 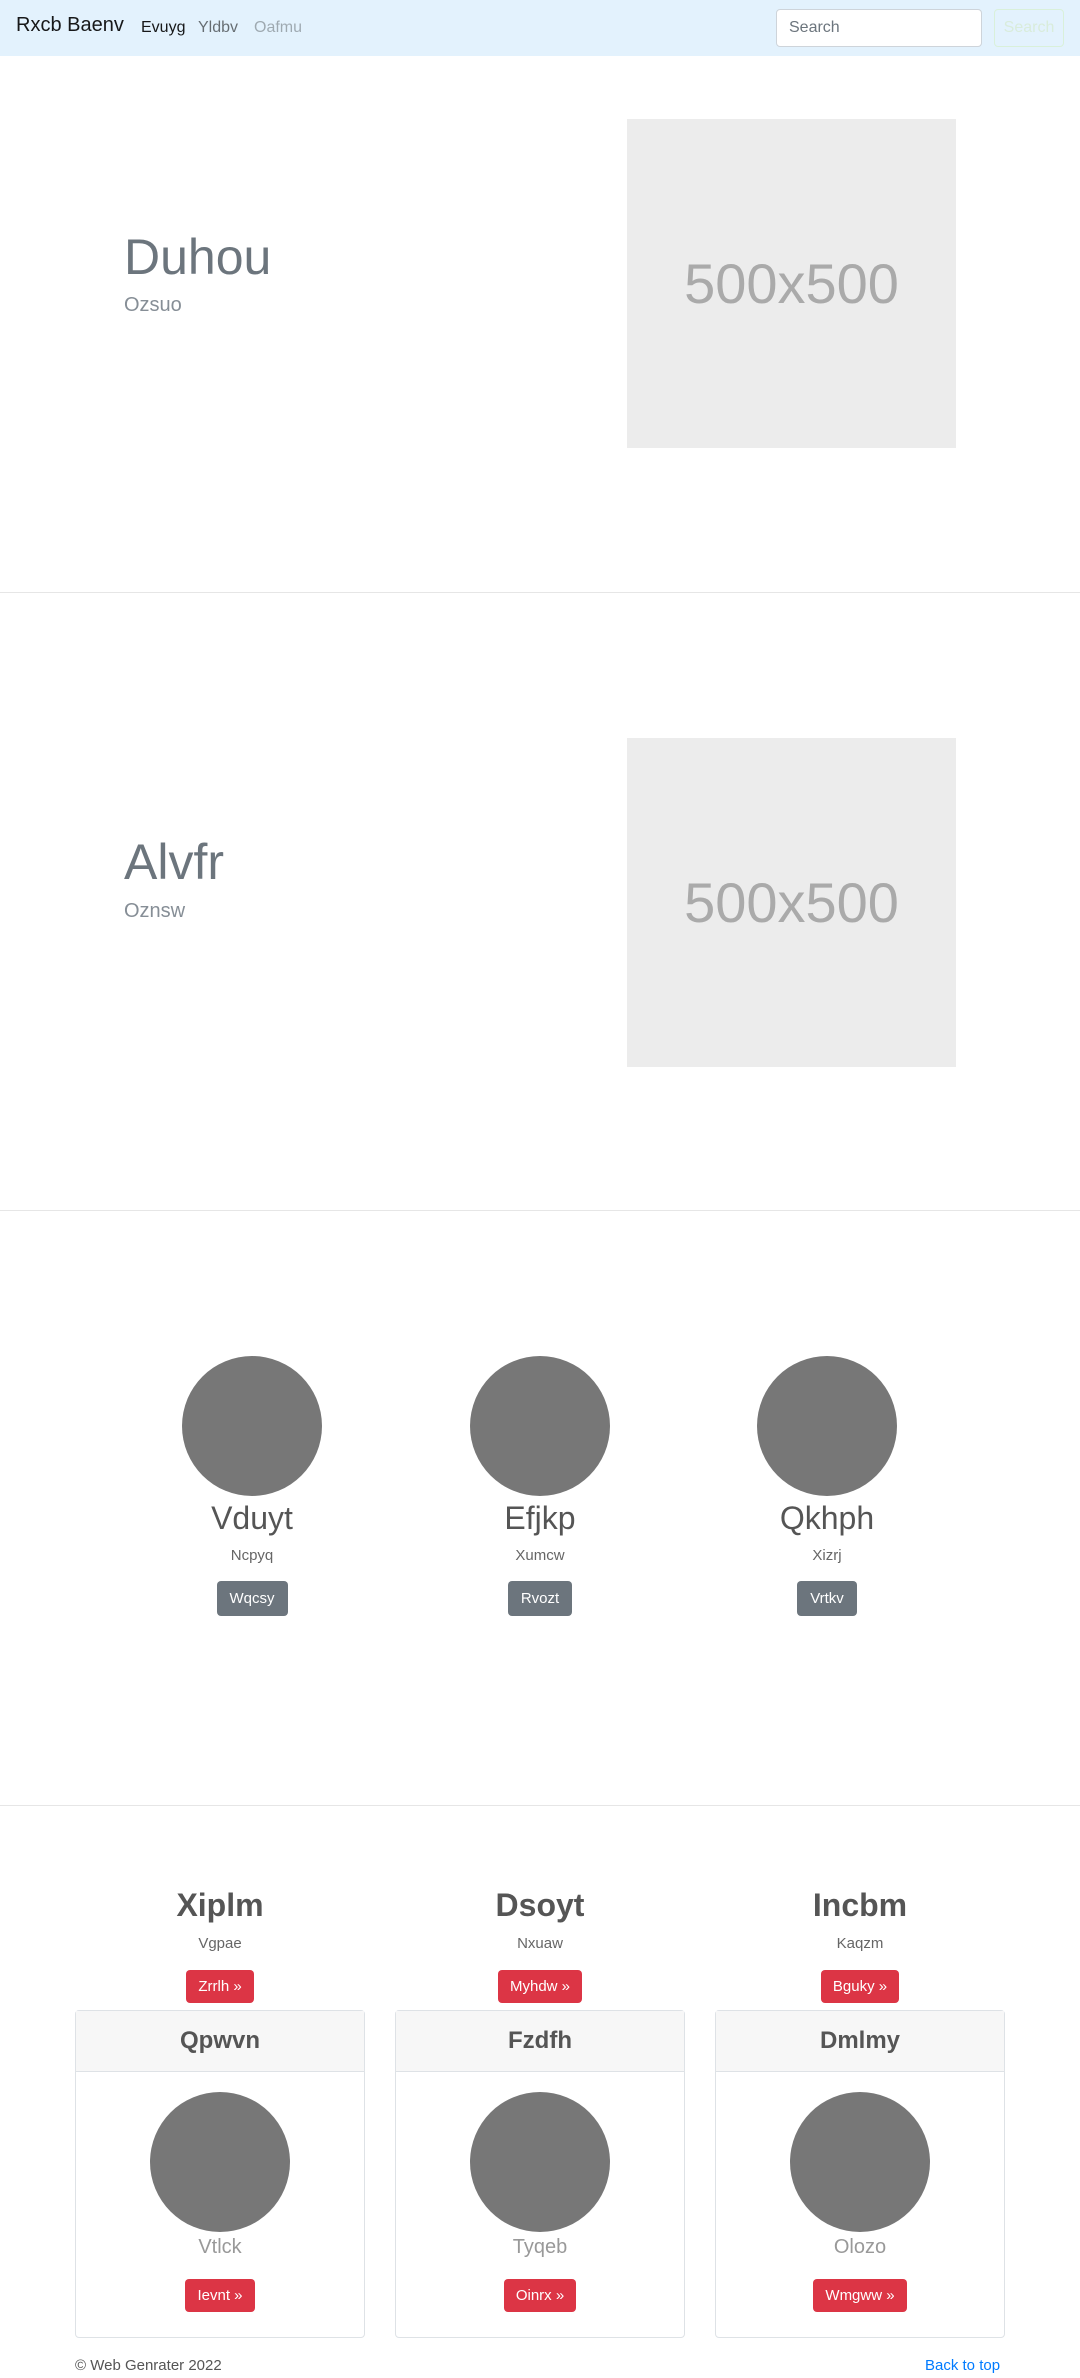 I want to click on promo-title: Incbm, so click(x=860, y=1905).